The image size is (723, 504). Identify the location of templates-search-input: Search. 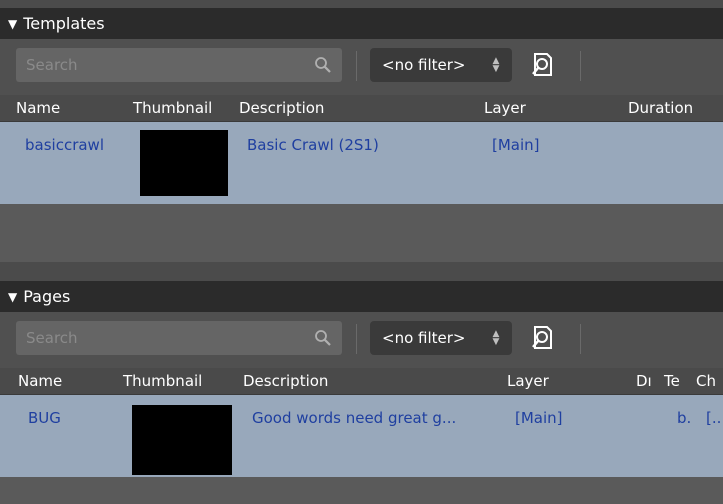
(179, 65).